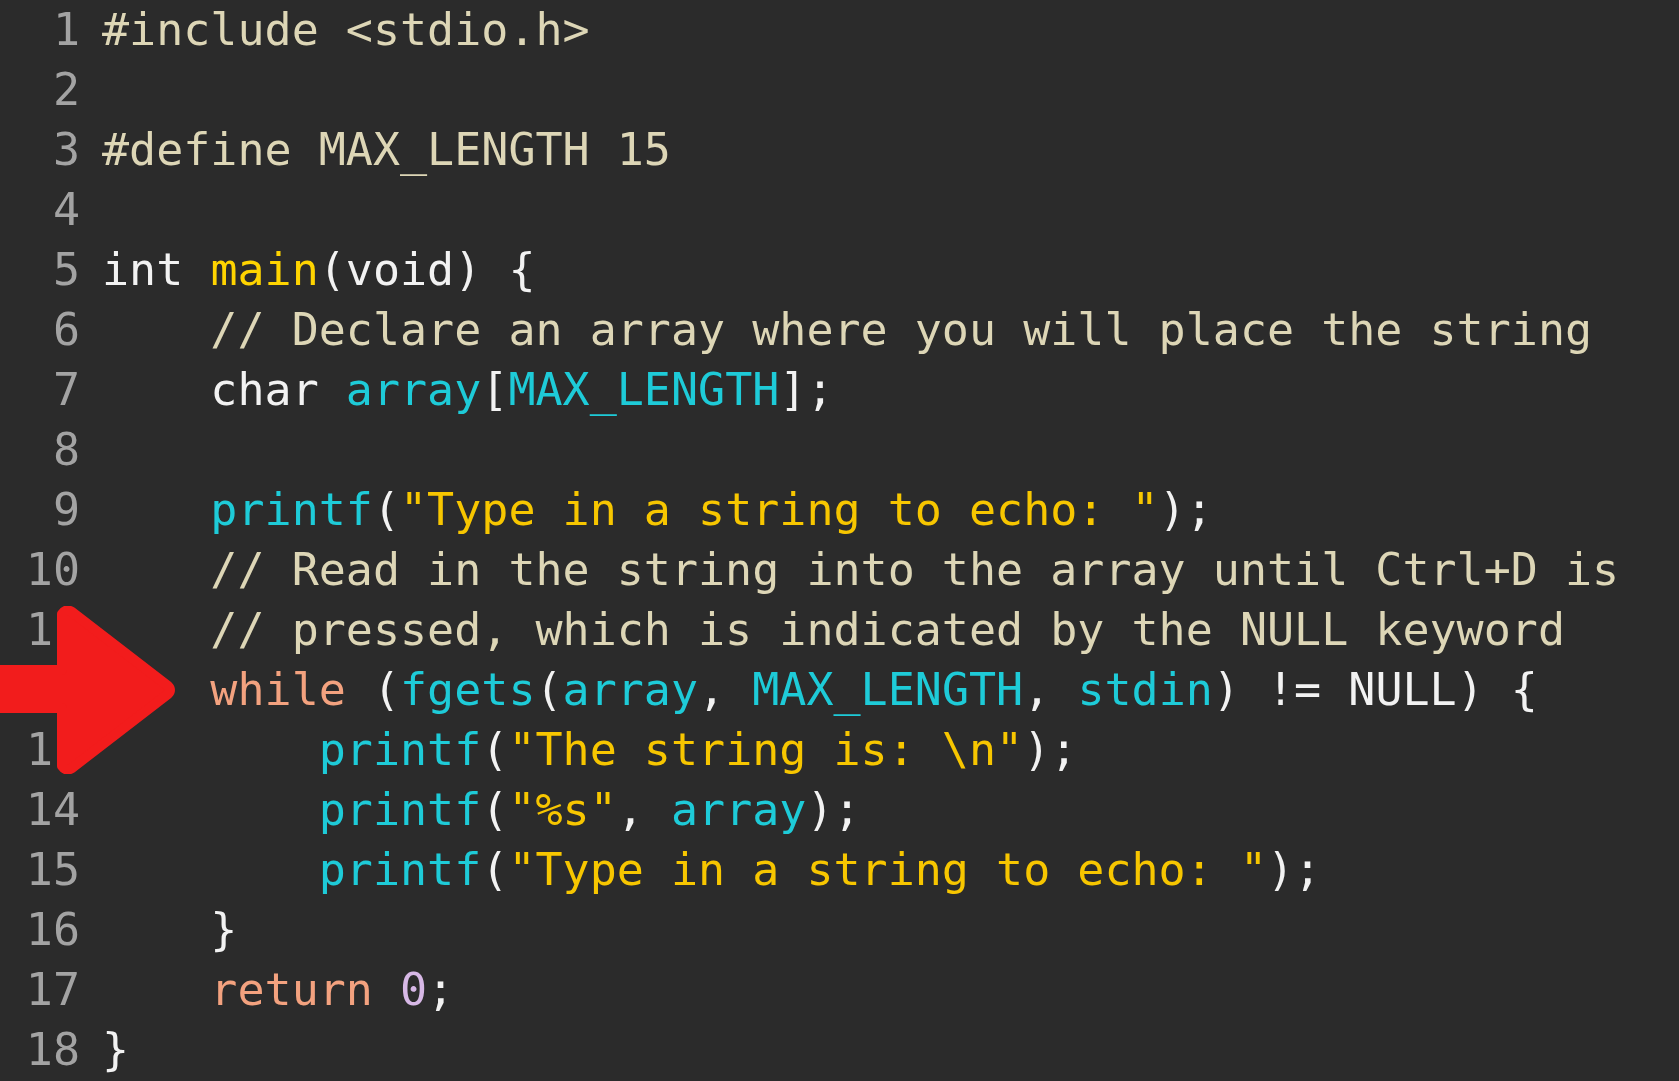 The height and width of the screenshot is (1081, 1679). I want to click on line-number: 5, so click(66, 270).